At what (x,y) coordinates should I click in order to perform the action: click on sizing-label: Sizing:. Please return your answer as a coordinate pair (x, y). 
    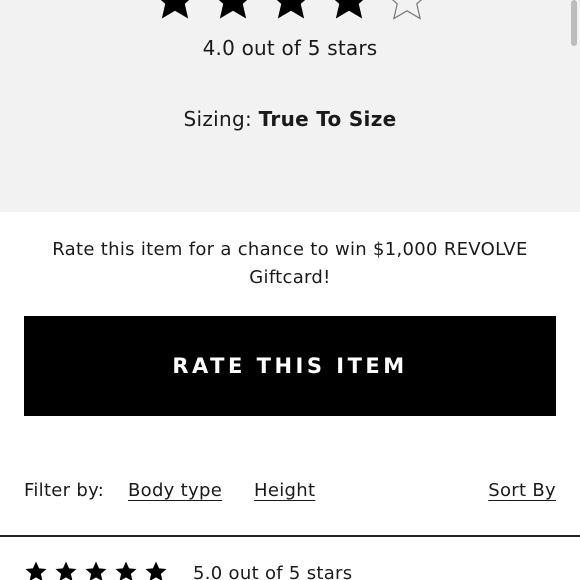
    Looking at the image, I should click on (221, 119).